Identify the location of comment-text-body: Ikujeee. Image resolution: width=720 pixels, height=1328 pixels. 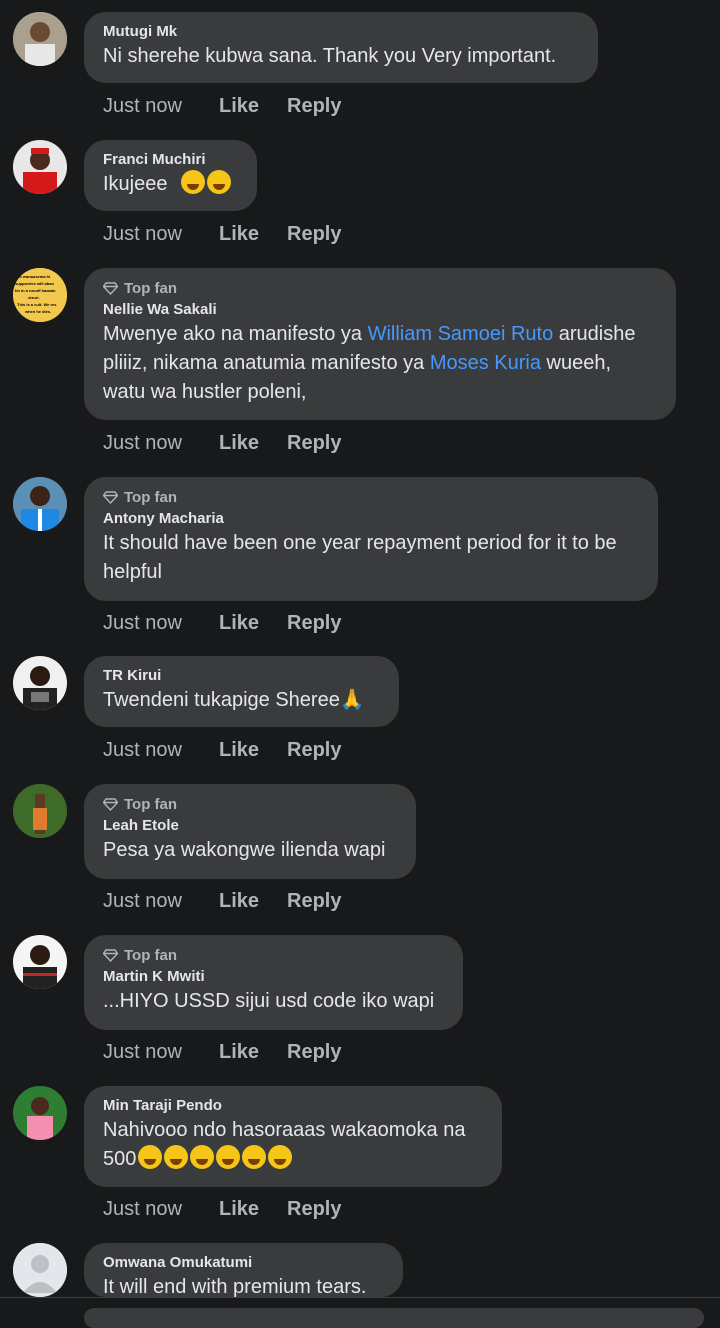
(135, 184).